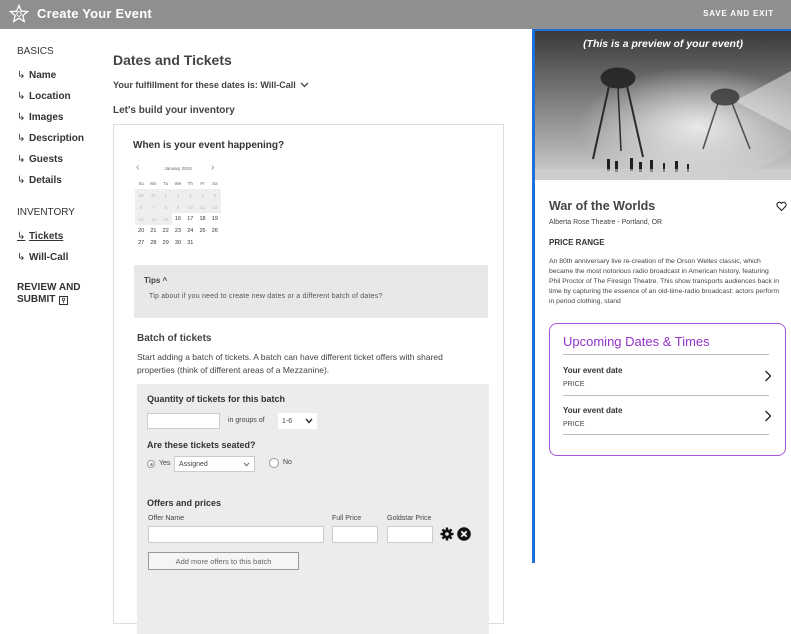  I want to click on calendar-day: 18, so click(202, 219).